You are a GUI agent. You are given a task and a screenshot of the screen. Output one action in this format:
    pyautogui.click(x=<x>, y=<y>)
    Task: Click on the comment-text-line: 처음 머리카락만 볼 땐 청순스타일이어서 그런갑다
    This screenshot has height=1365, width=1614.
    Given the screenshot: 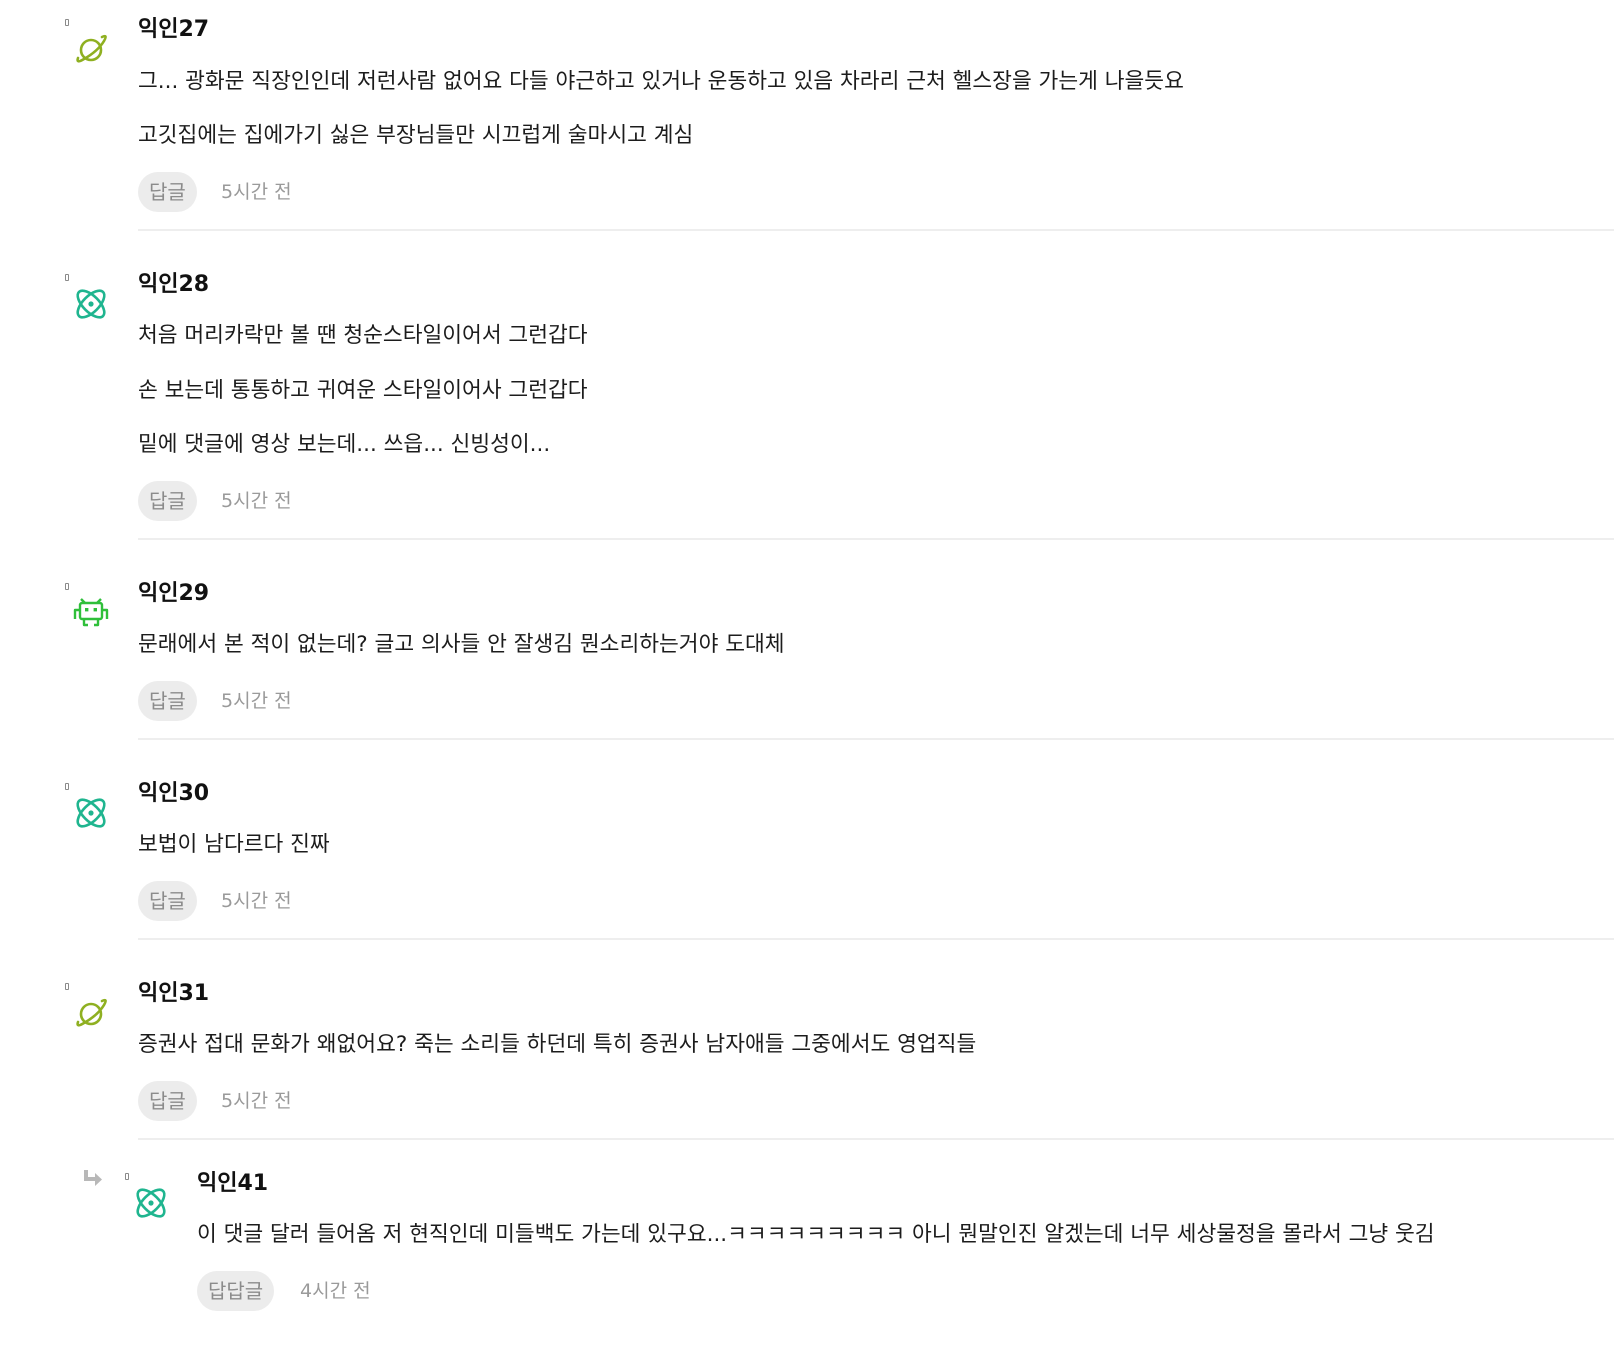 What is the action you would take?
    pyautogui.click(x=363, y=335)
    